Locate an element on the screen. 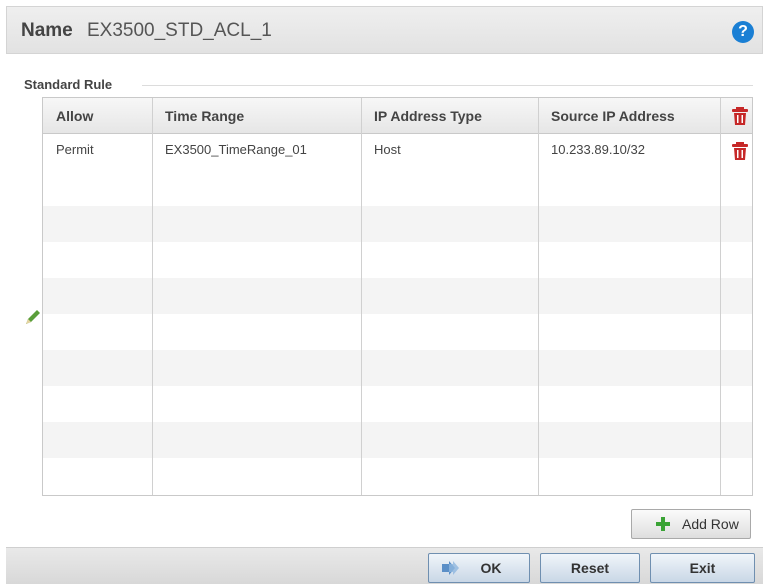 This screenshot has height=584, width=769. dialog-header: Name EX3500_STD_ACL_1 ? is located at coordinates (384, 30).